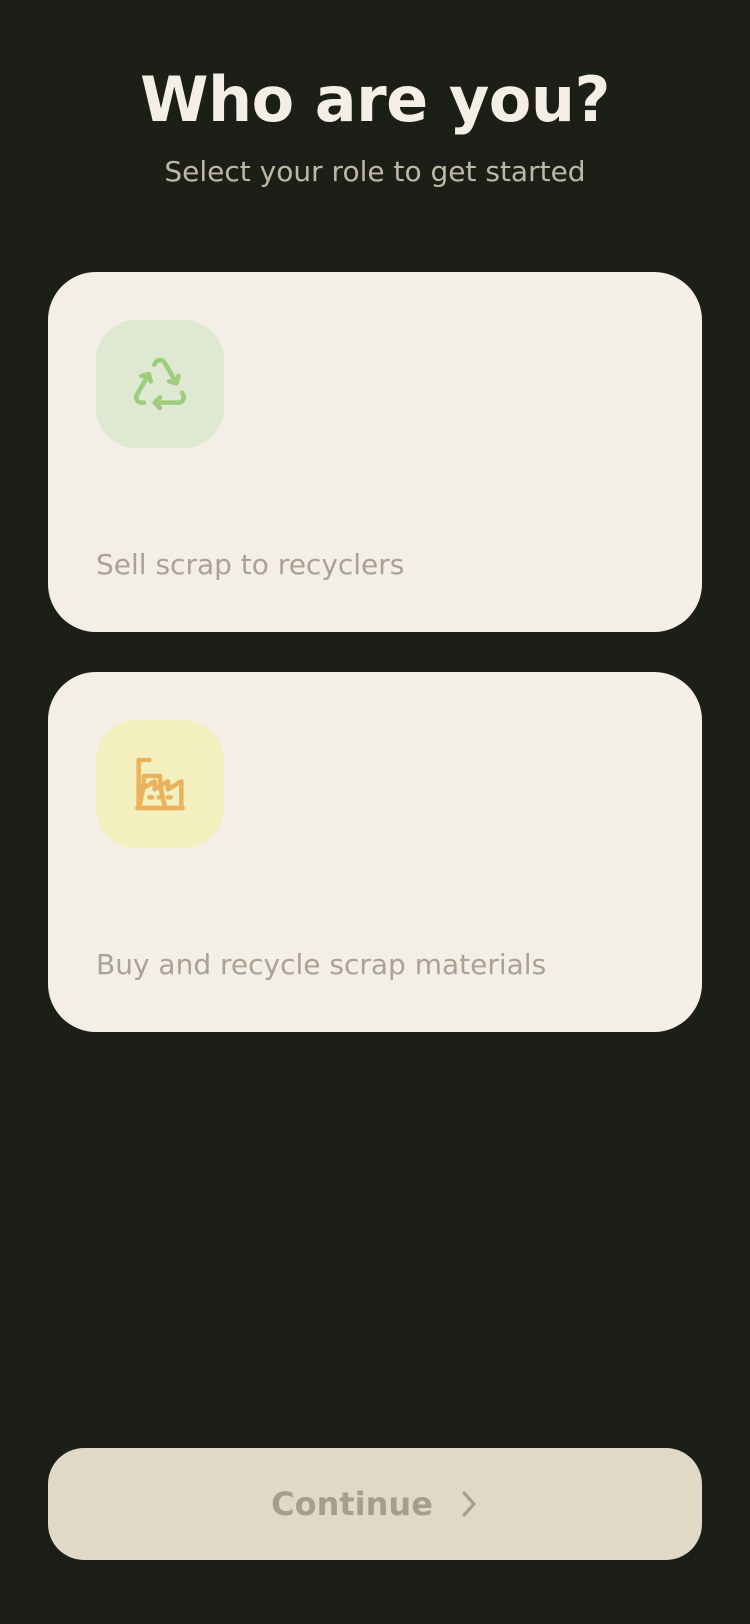 This screenshot has width=750, height=1624. What do you see at coordinates (250, 564) in the screenshot?
I see `role-description: Sell scrap to recyclers` at bounding box center [250, 564].